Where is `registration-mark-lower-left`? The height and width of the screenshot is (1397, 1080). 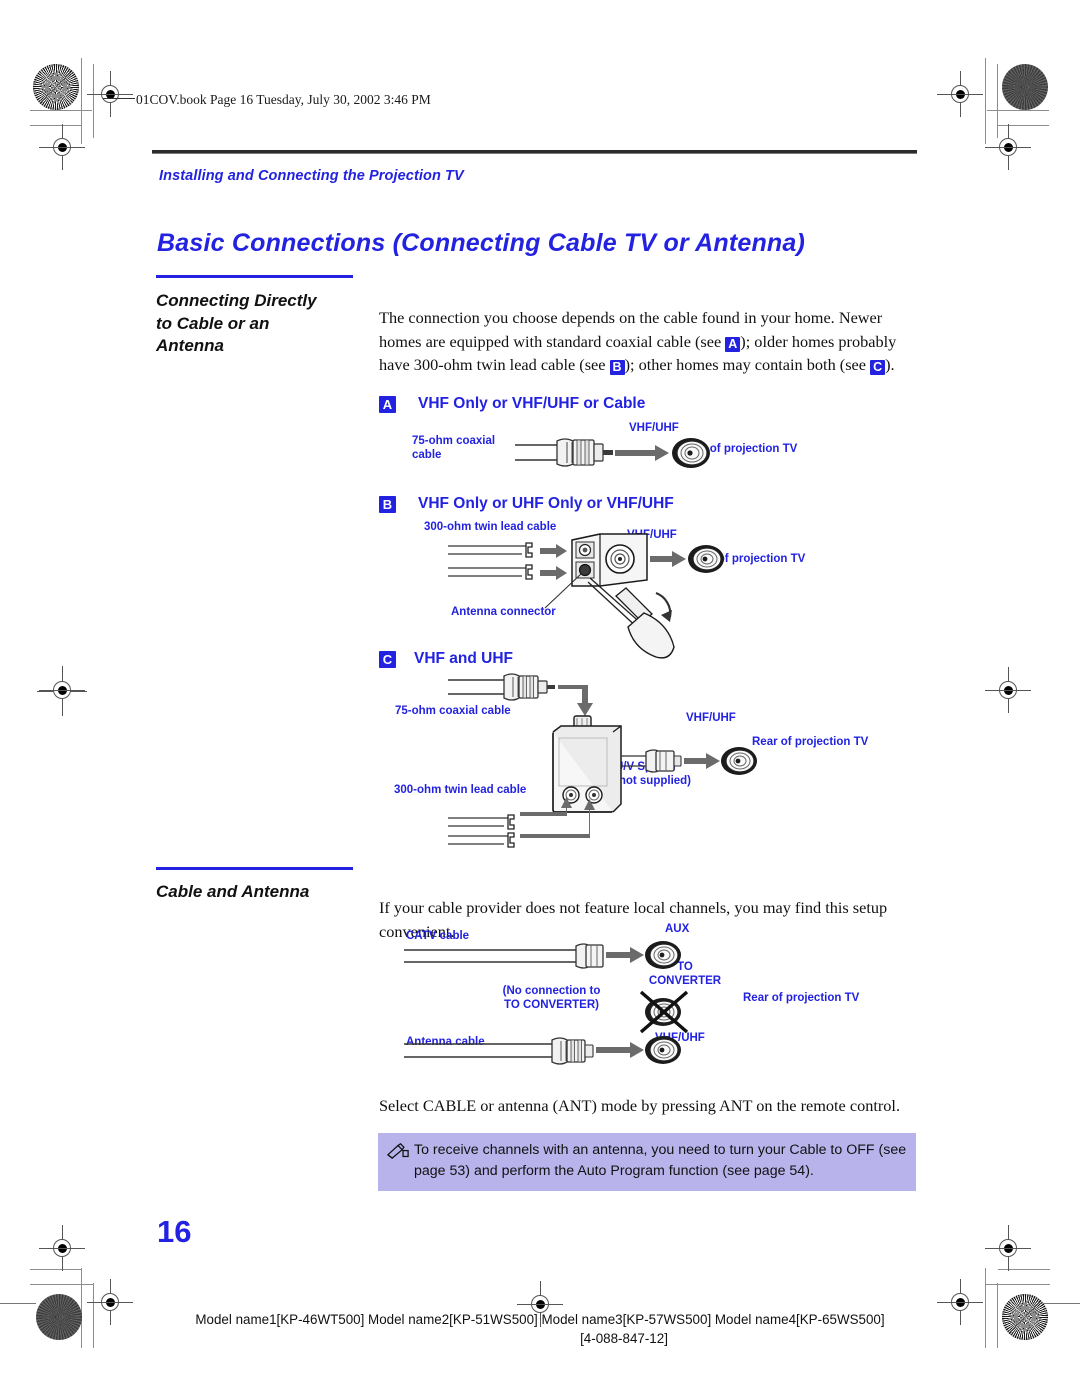
registration-mark-lower-left is located at coordinates (62, 1248).